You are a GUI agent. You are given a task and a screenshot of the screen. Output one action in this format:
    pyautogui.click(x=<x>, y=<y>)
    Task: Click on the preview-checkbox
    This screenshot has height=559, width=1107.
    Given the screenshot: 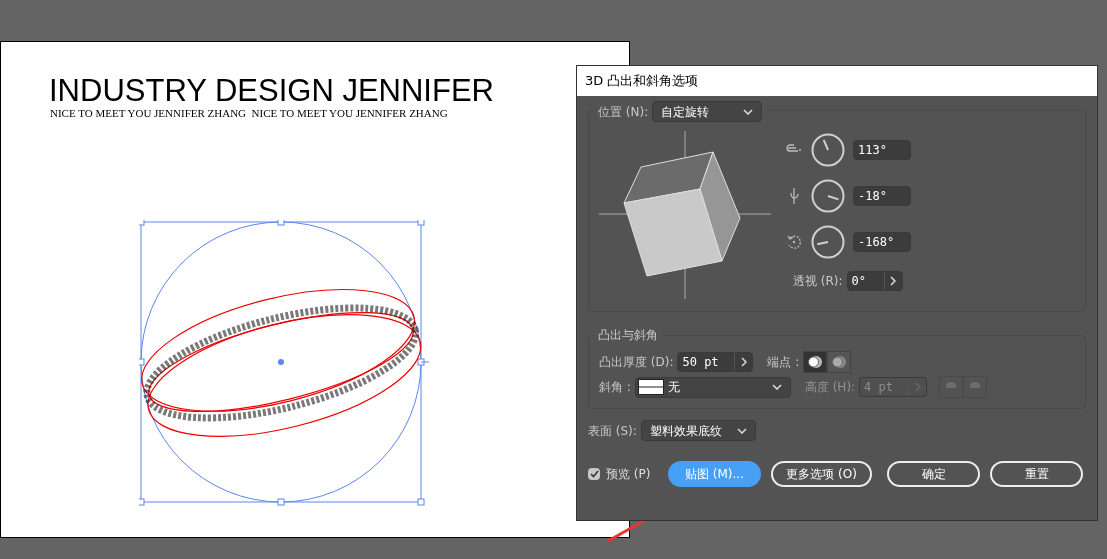 What is the action you would take?
    pyautogui.click(x=594, y=474)
    